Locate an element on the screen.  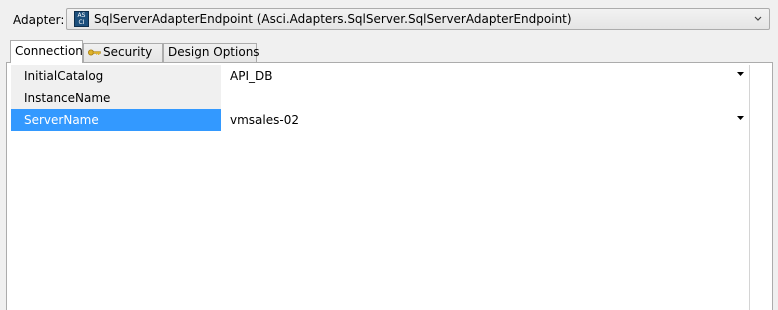
adapter-icon: AS CI is located at coordinates (81, 19).